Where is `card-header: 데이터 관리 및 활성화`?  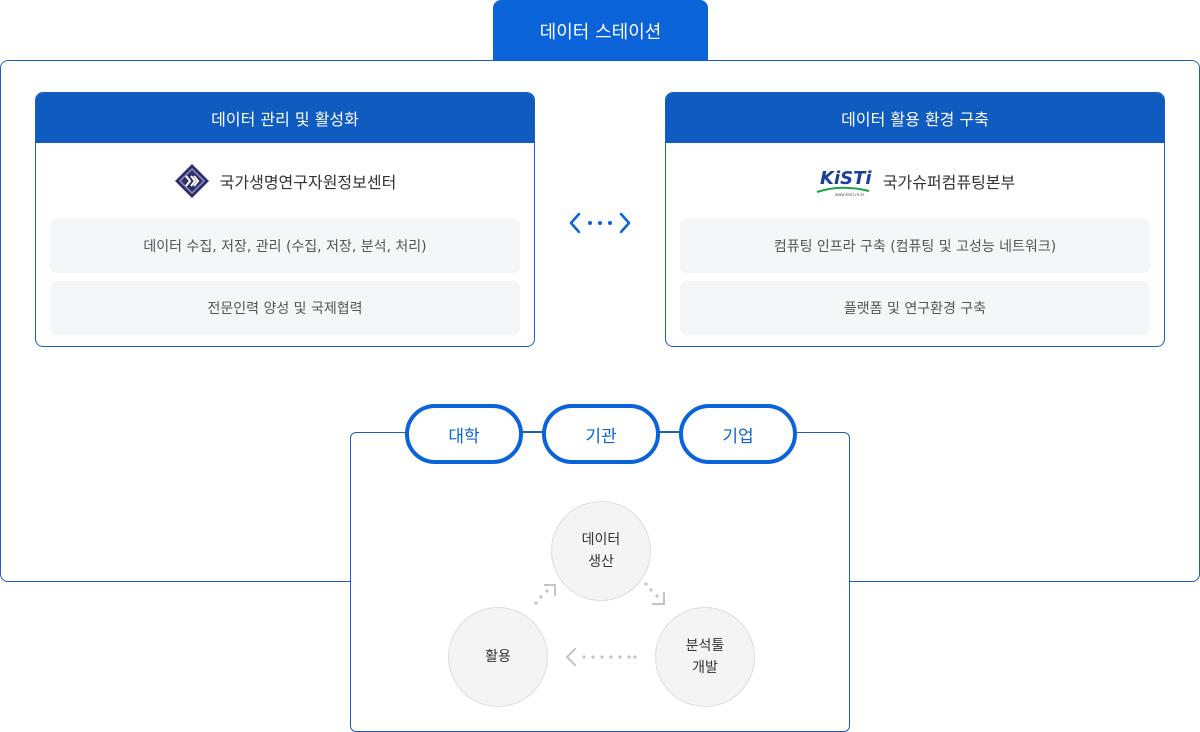
card-header: 데이터 관리 및 활성화 is located at coordinates (285, 118).